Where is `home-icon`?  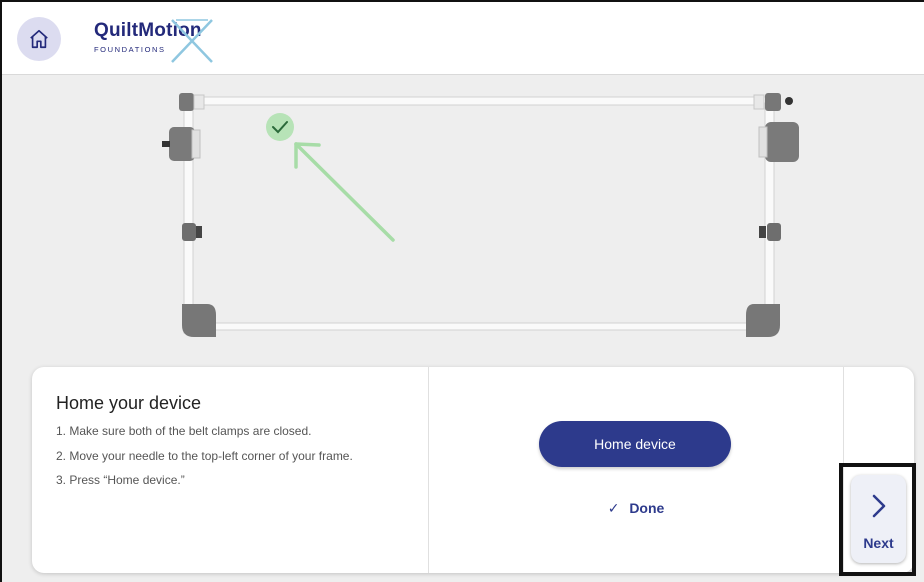 home-icon is located at coordinates (39, 39).